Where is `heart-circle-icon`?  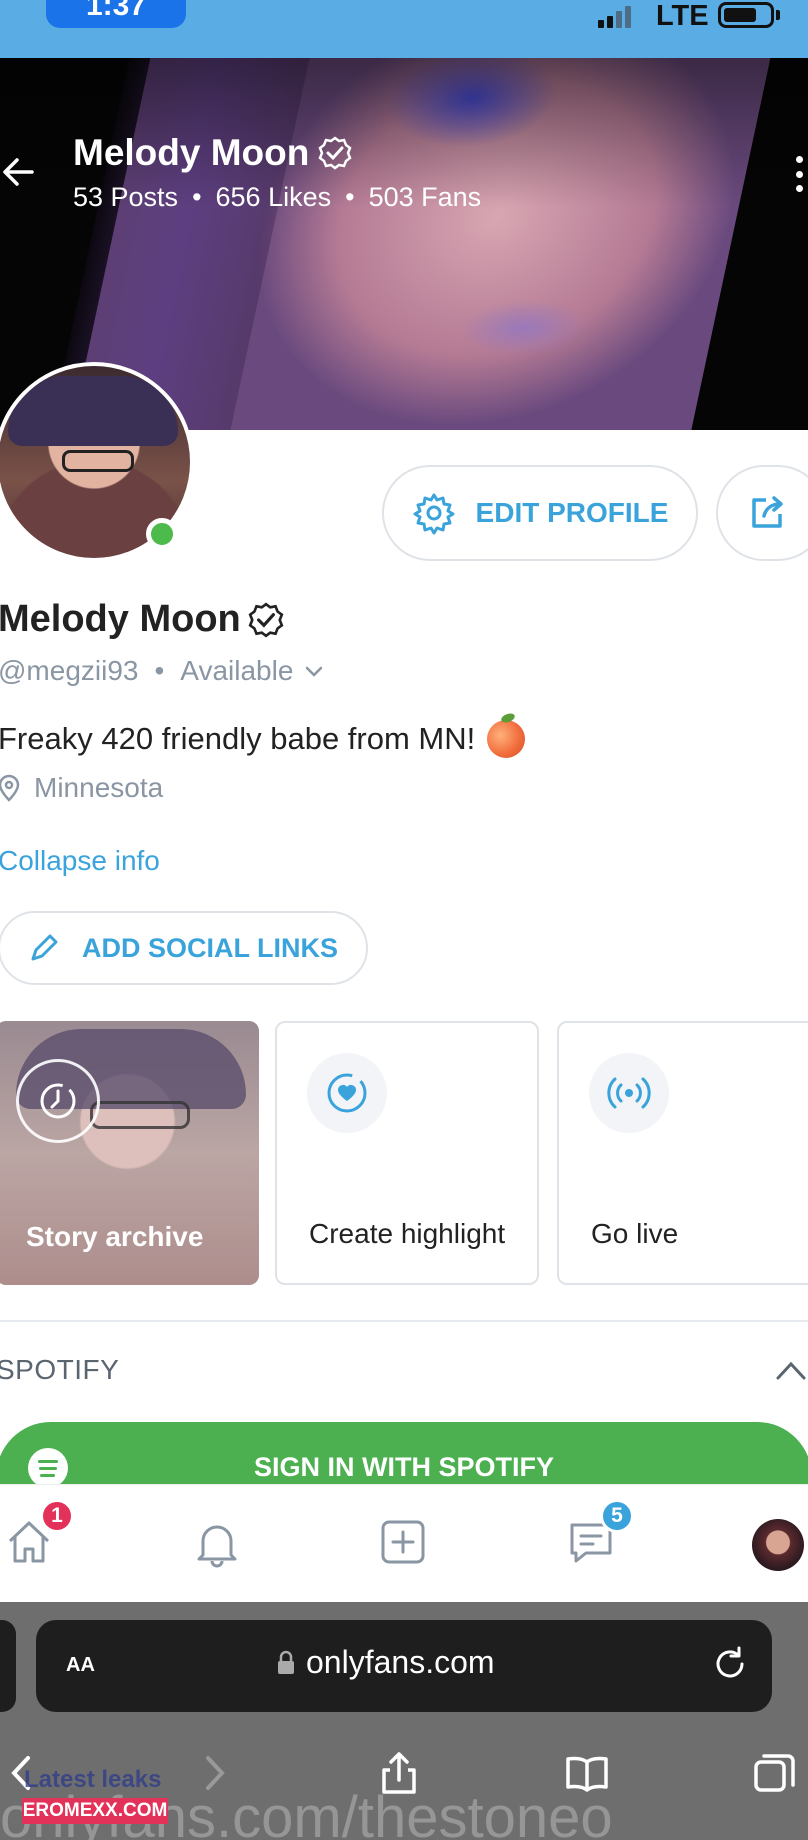
heart-circle-icon is located at coordinates (347, 1093).